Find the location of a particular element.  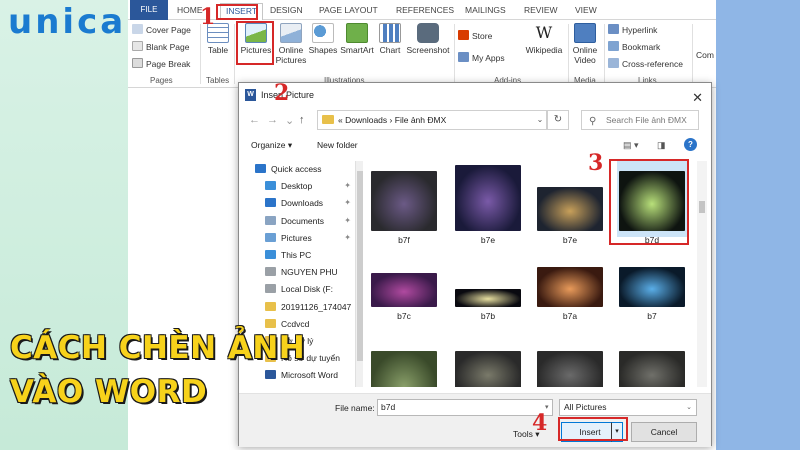

blank-page-icon is located at coordinates (137, 46).